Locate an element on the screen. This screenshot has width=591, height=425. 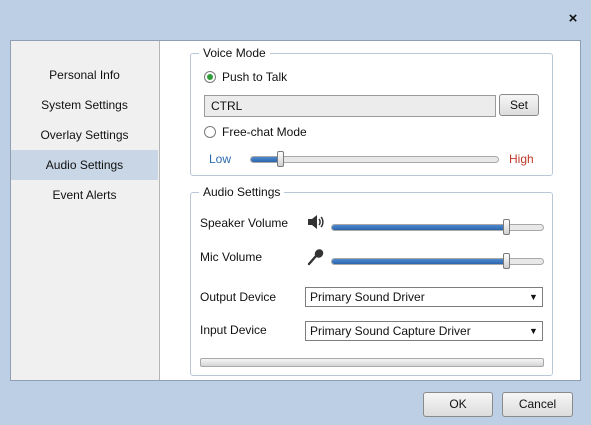
close-icon: × is located at coordinates (573, 19).